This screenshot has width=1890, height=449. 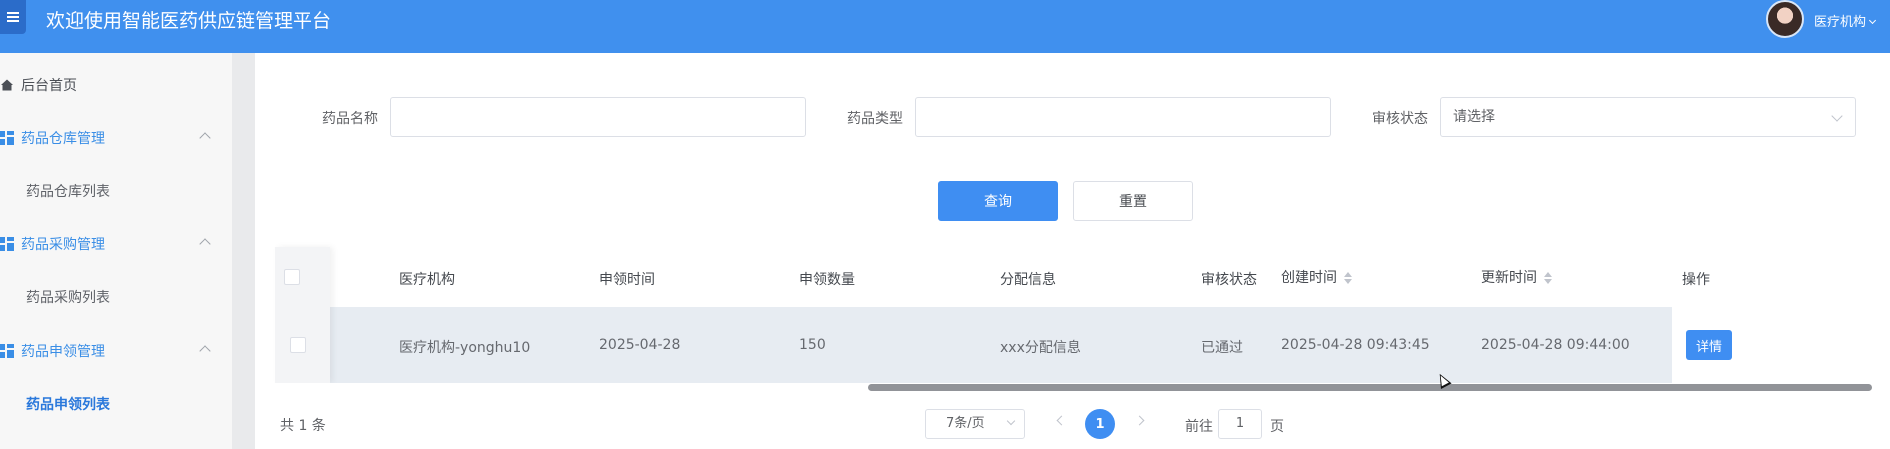 I want to click on sidebar-group-warehouse: 药品仓库管理, so click(x=116, y=138).